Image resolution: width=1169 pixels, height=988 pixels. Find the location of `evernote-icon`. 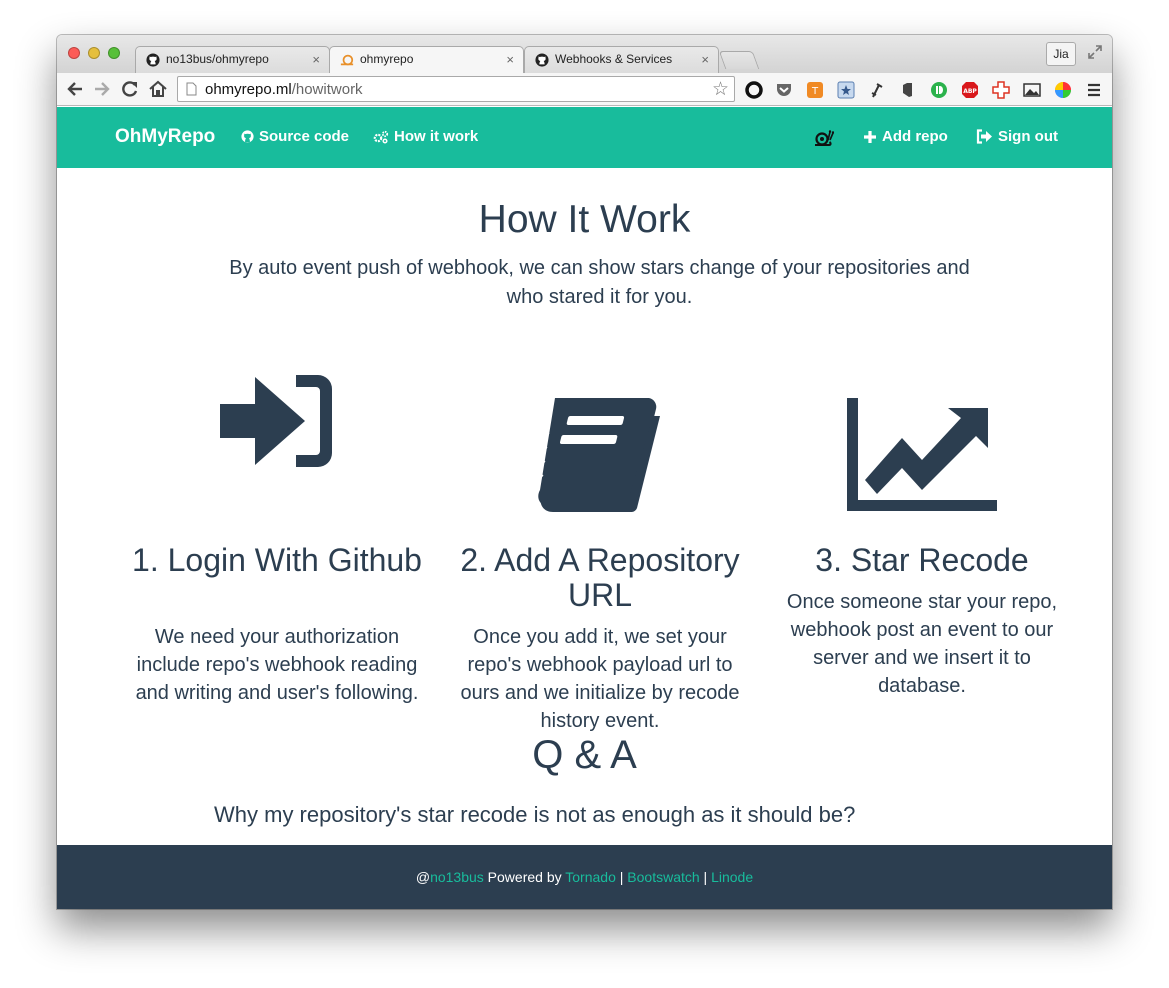

evernote-icon is located at coordinates (908, 90).